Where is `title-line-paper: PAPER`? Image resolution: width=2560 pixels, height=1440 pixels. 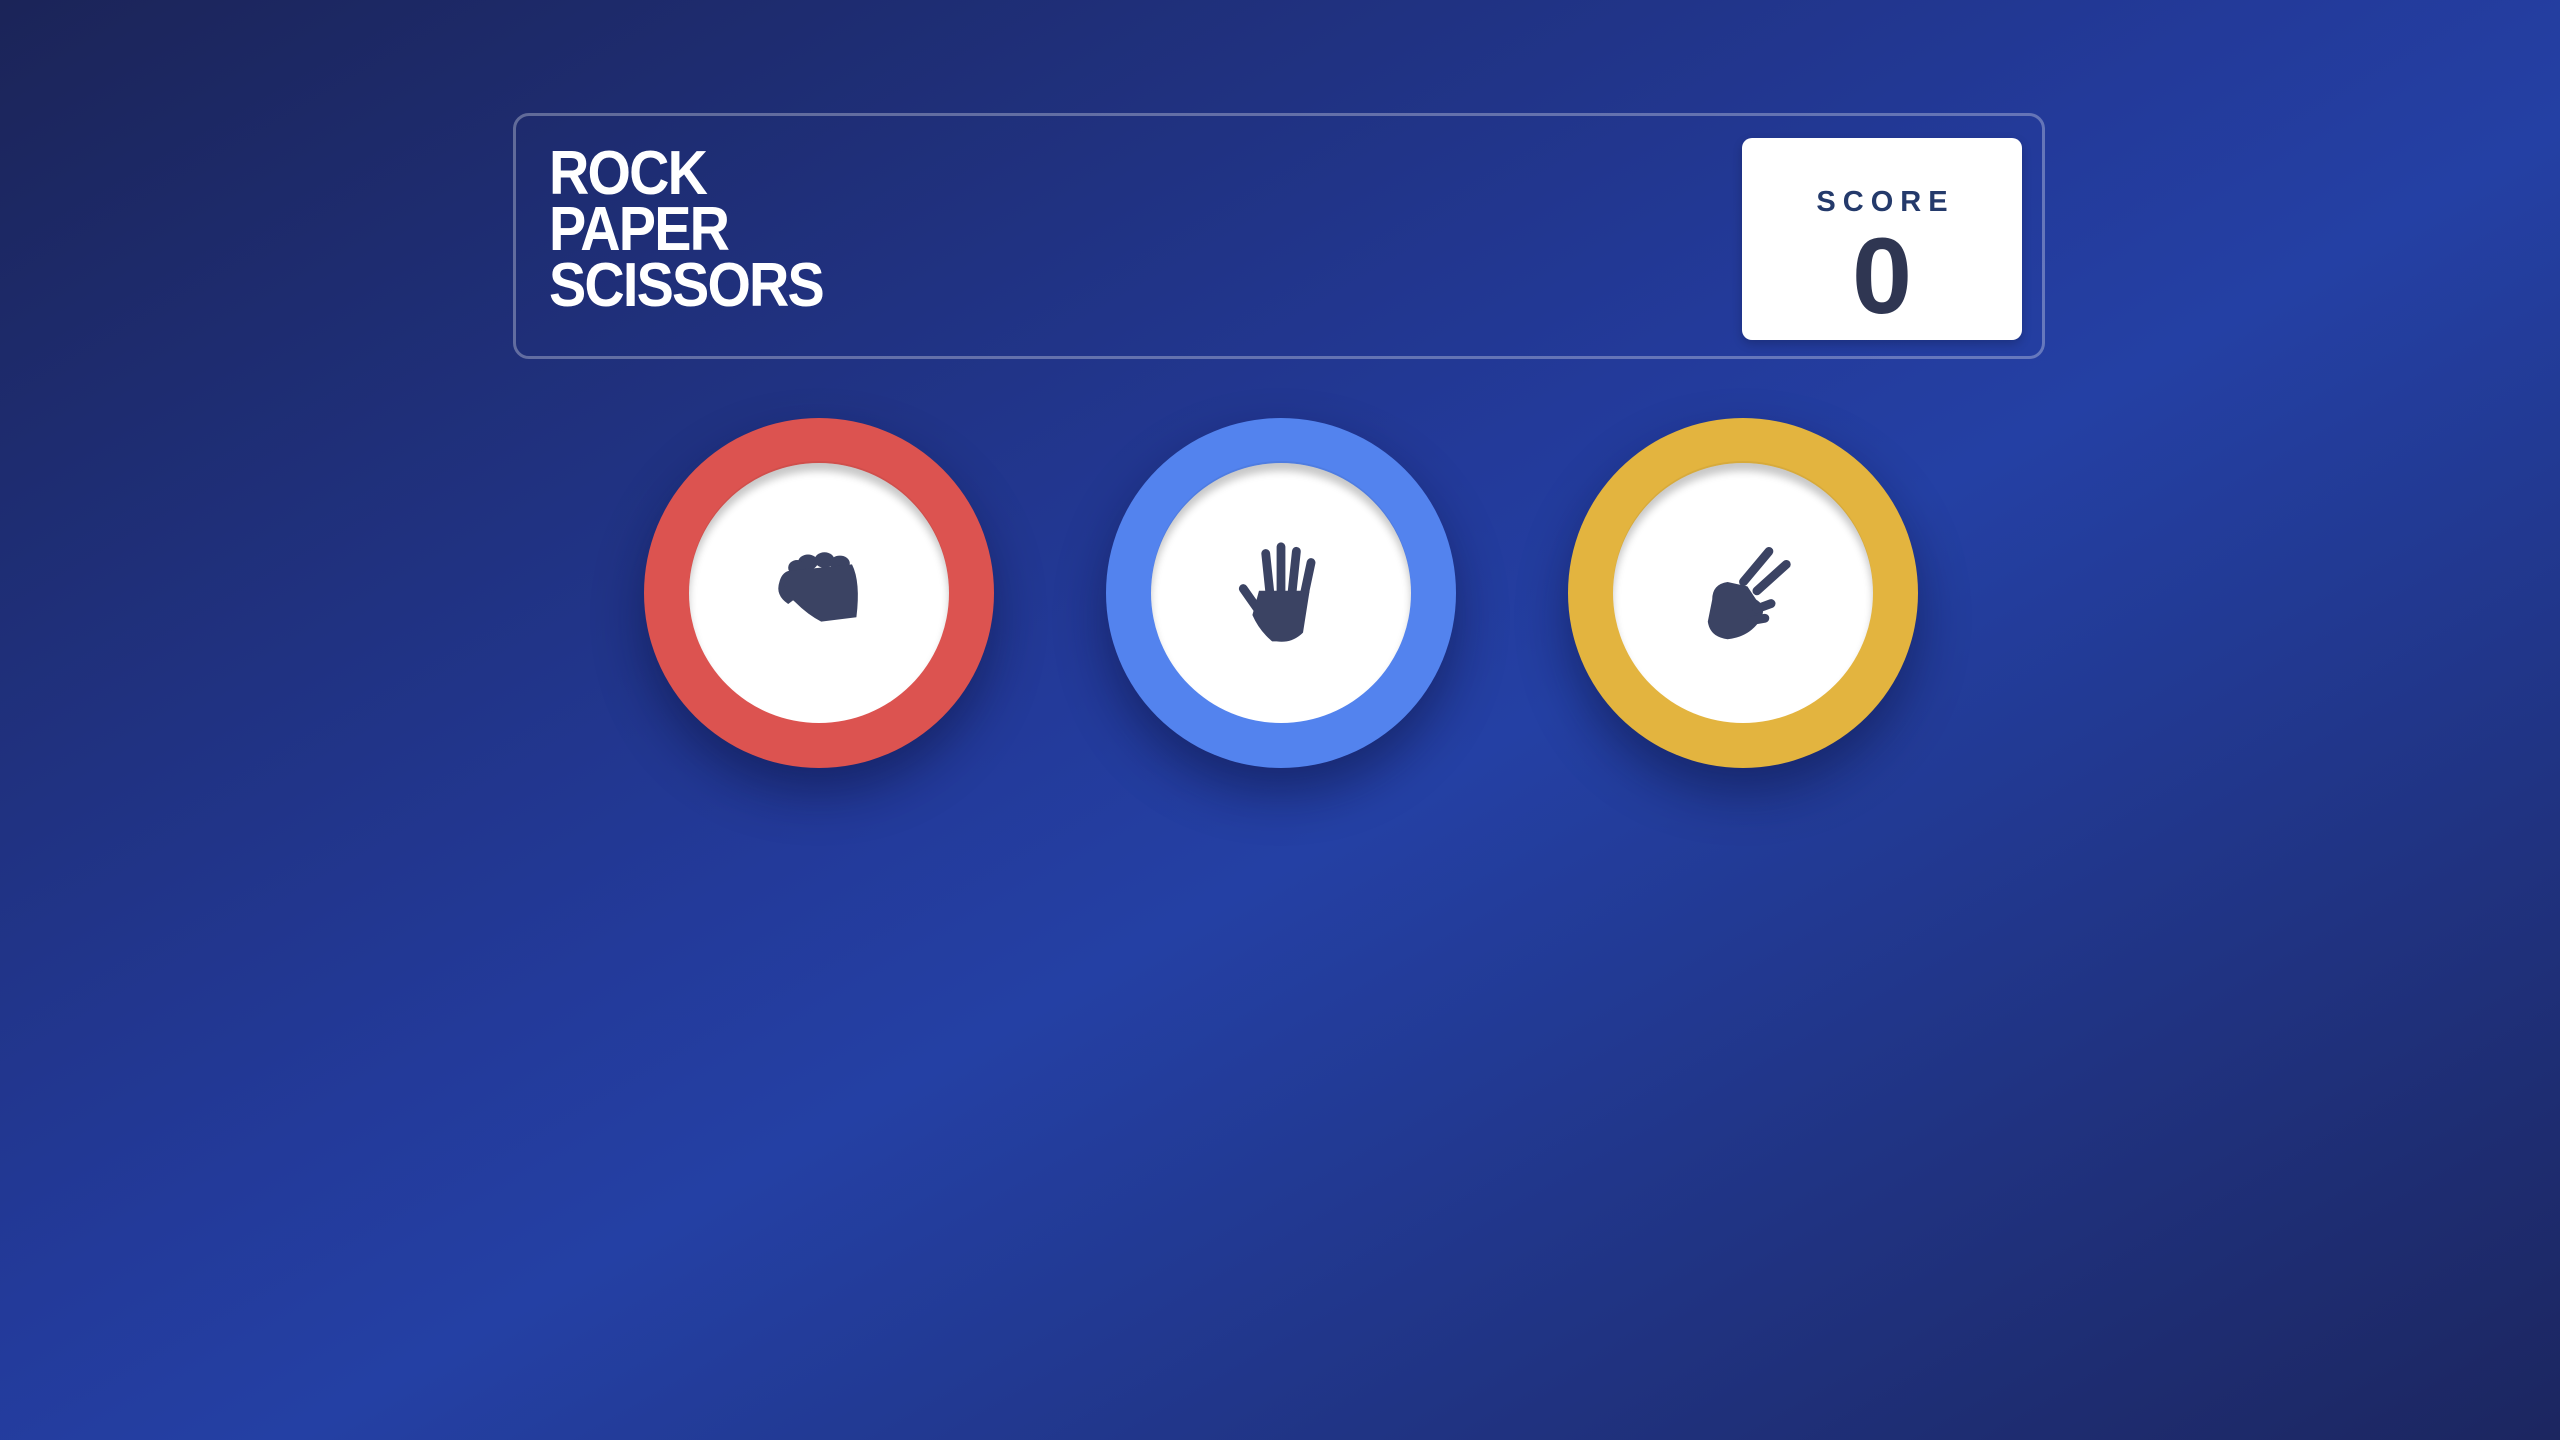 title-line-paper: PAPER is located at coordinates (639, 229).